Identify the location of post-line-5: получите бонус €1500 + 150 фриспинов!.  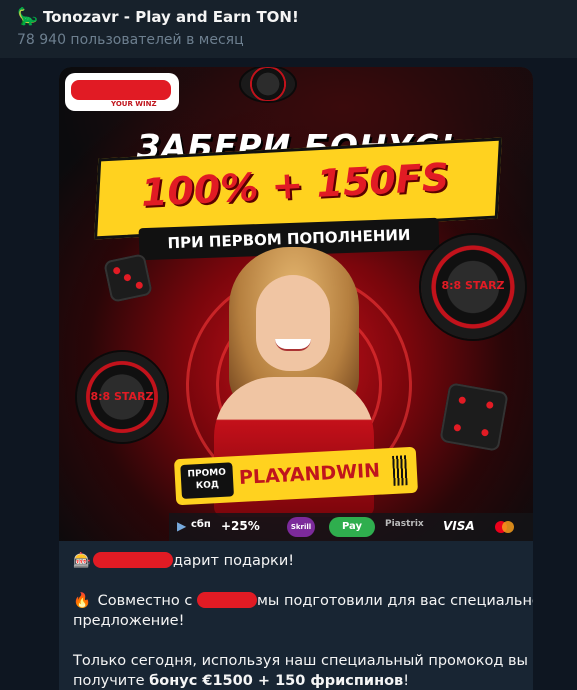
(241, 681).